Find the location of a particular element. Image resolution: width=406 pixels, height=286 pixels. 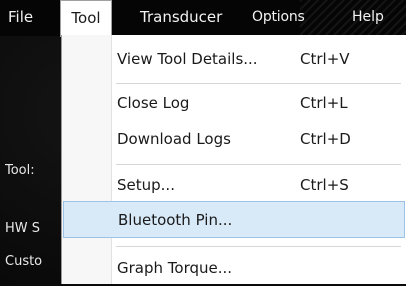

menu-item-shortcut: Ctrl+L is located at coordinates (324, 103).